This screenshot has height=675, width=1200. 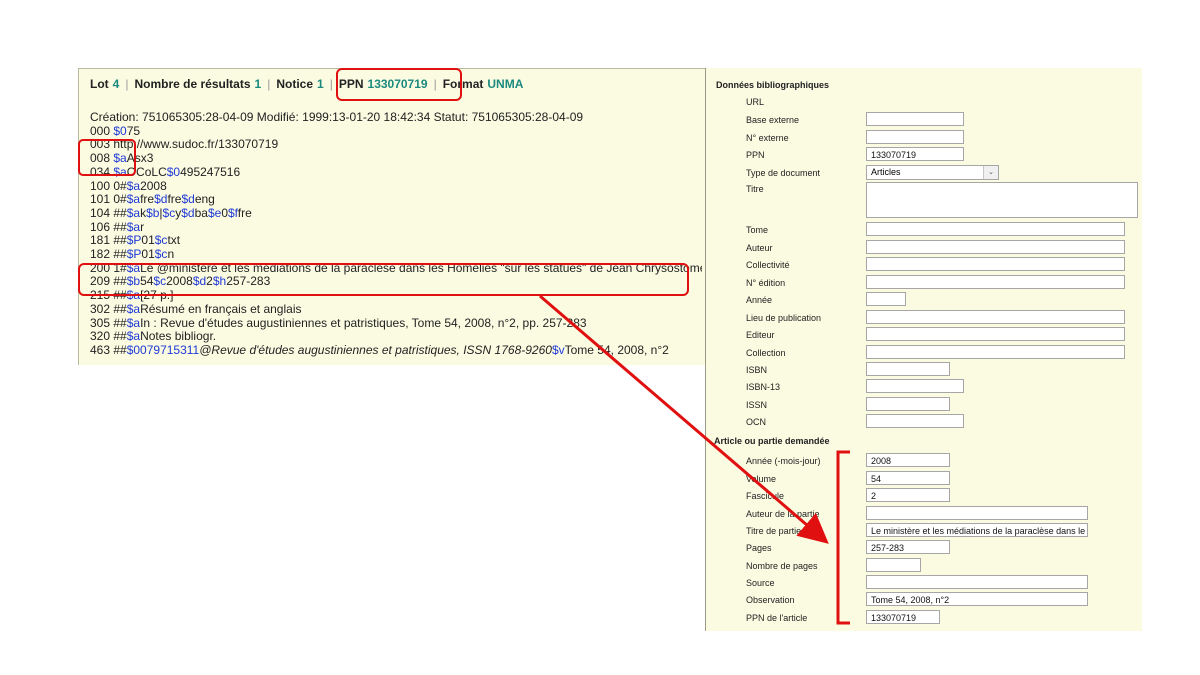 What do you see at coordinates (886, 299) in the screenshot?
I see `annee-input` at bounding box center [886, 299].